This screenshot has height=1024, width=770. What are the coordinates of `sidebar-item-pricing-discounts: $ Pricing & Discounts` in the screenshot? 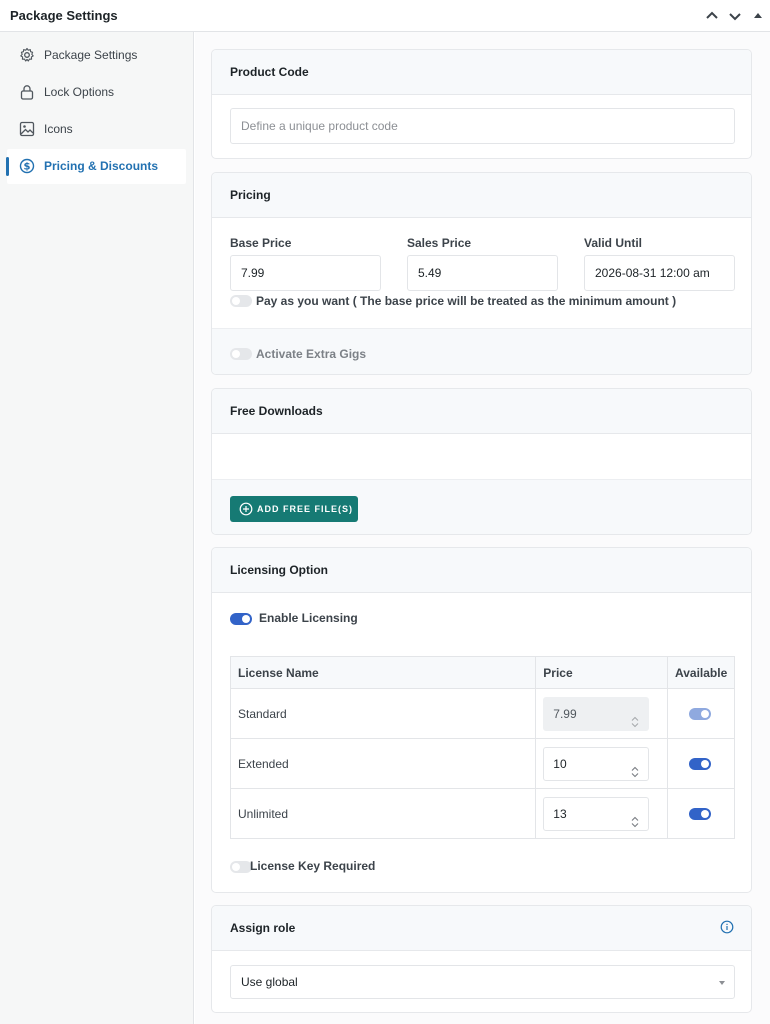 It's located at (96, 166).